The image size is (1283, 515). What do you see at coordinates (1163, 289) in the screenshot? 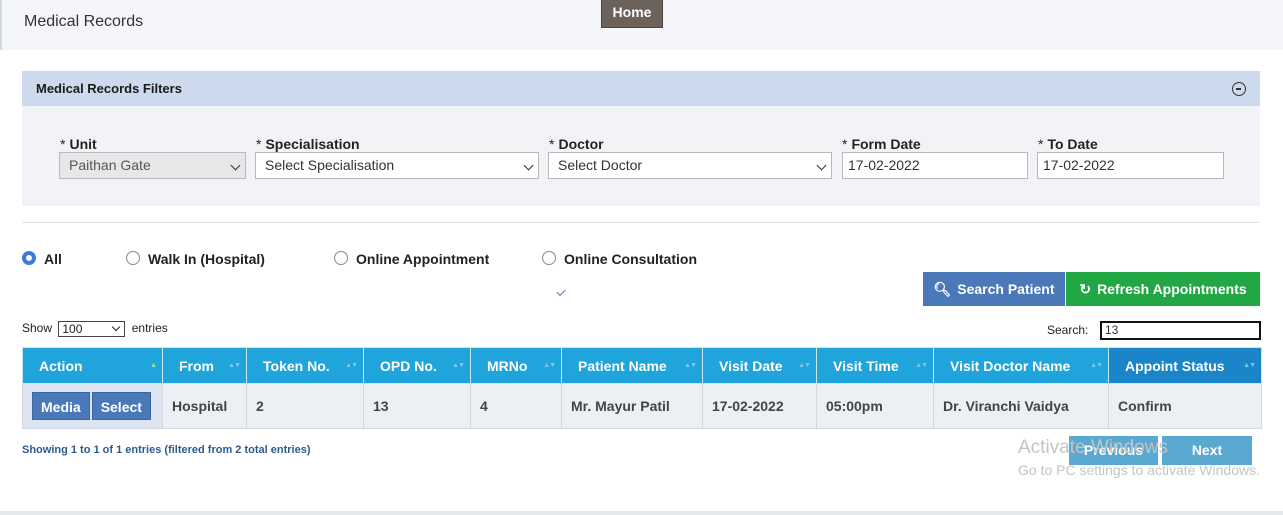
I see `refresh-appointments-button: ↻ Refresh Appointments` at bounding box center [1163, 289].